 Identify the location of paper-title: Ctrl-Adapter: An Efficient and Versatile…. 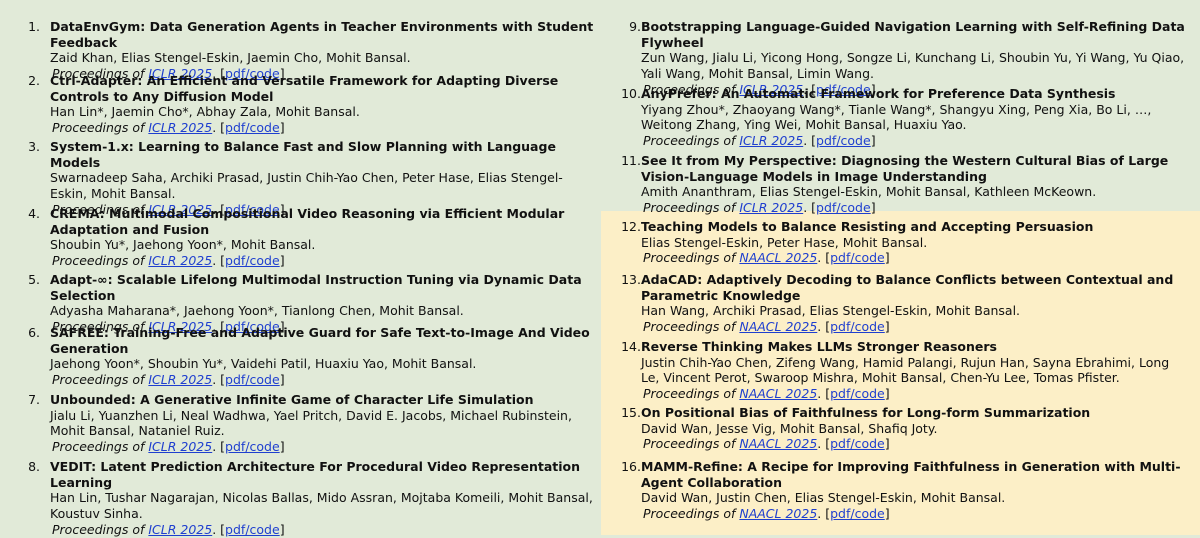
(304, 88).